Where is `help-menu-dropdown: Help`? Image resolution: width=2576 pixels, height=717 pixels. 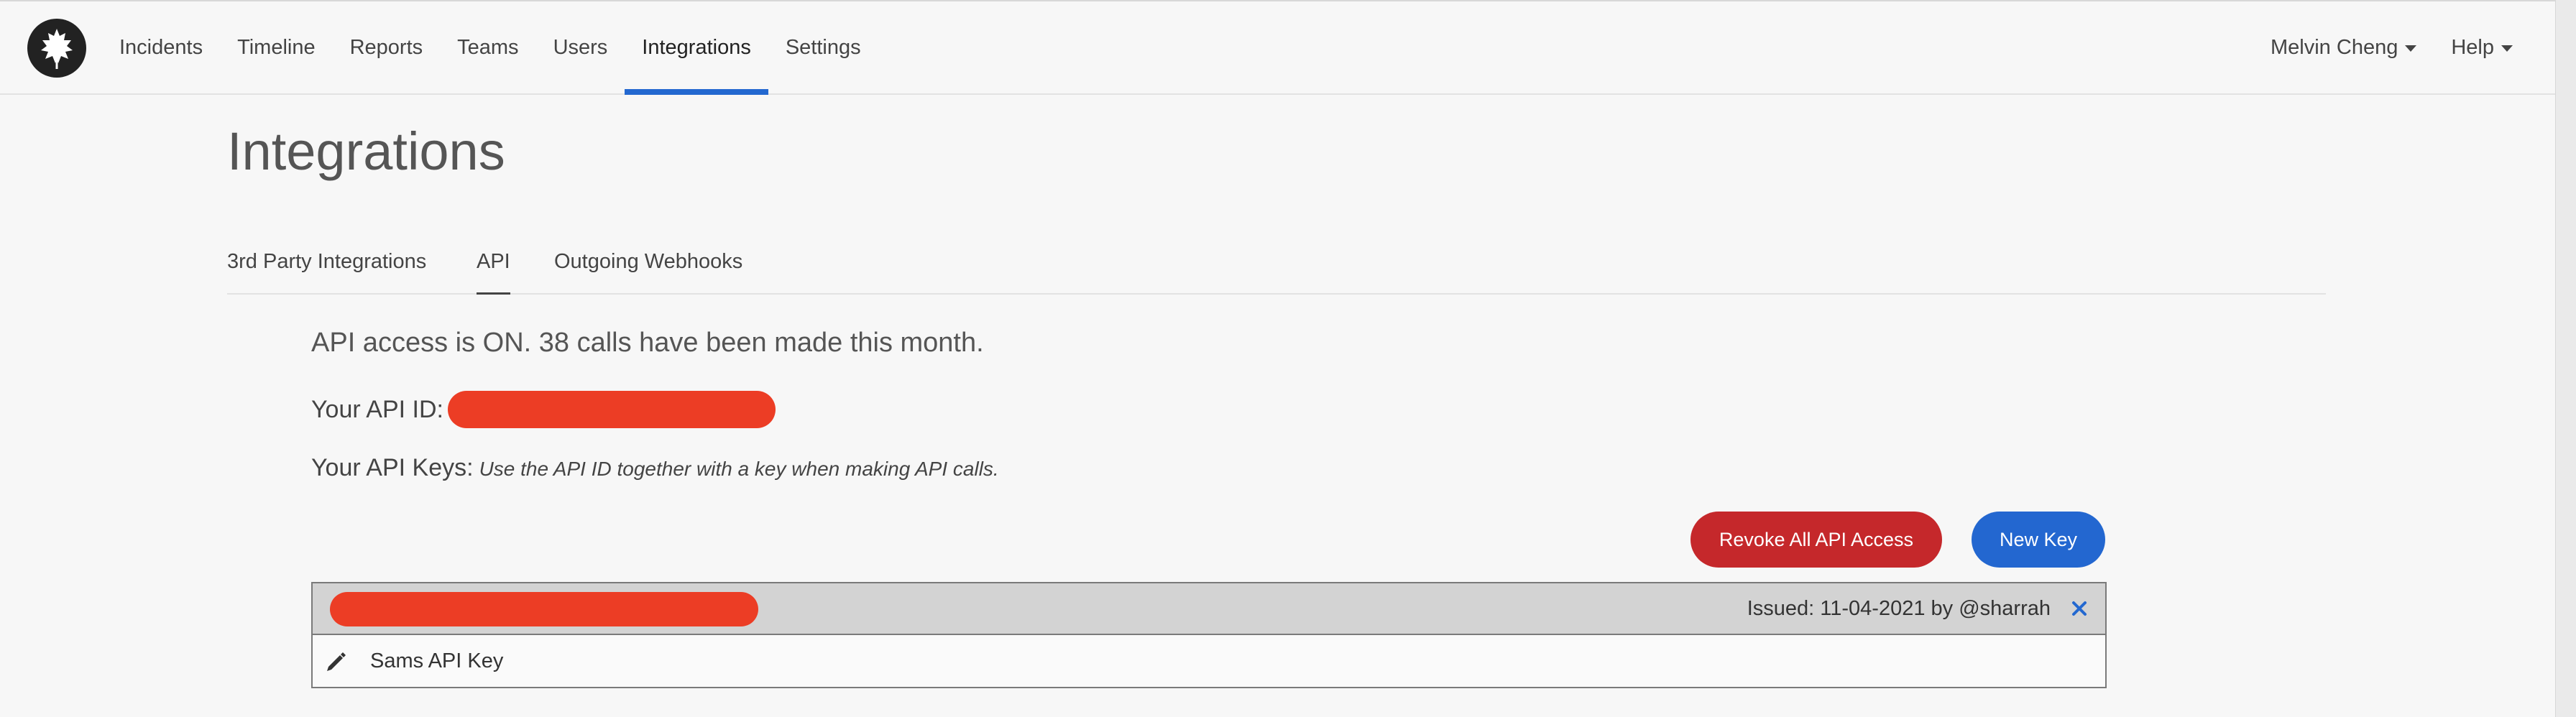
help-menu-dropdown: Help is located at coordinates (2482, 48).